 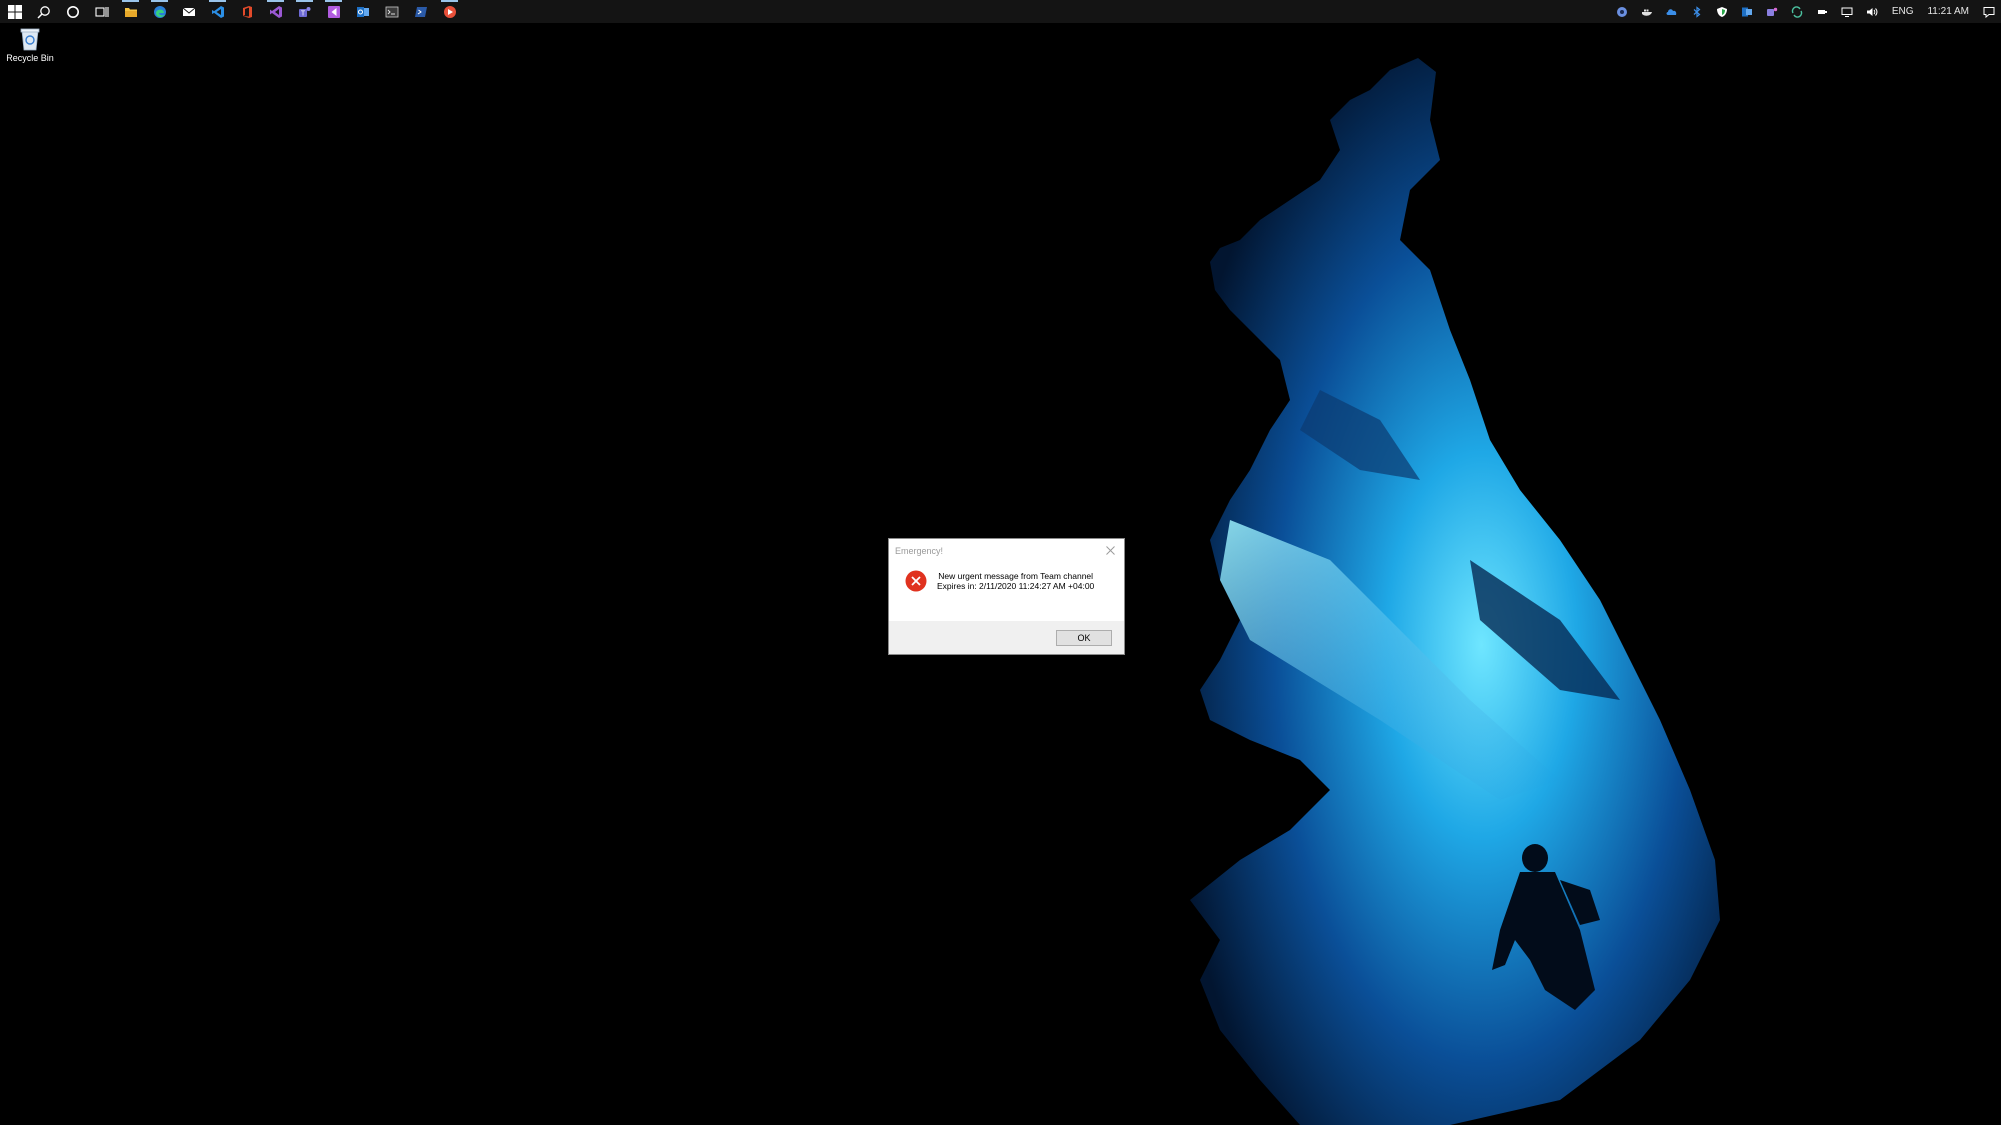 I want to click on shield-circle-icon, so click(x=1622, y=11).